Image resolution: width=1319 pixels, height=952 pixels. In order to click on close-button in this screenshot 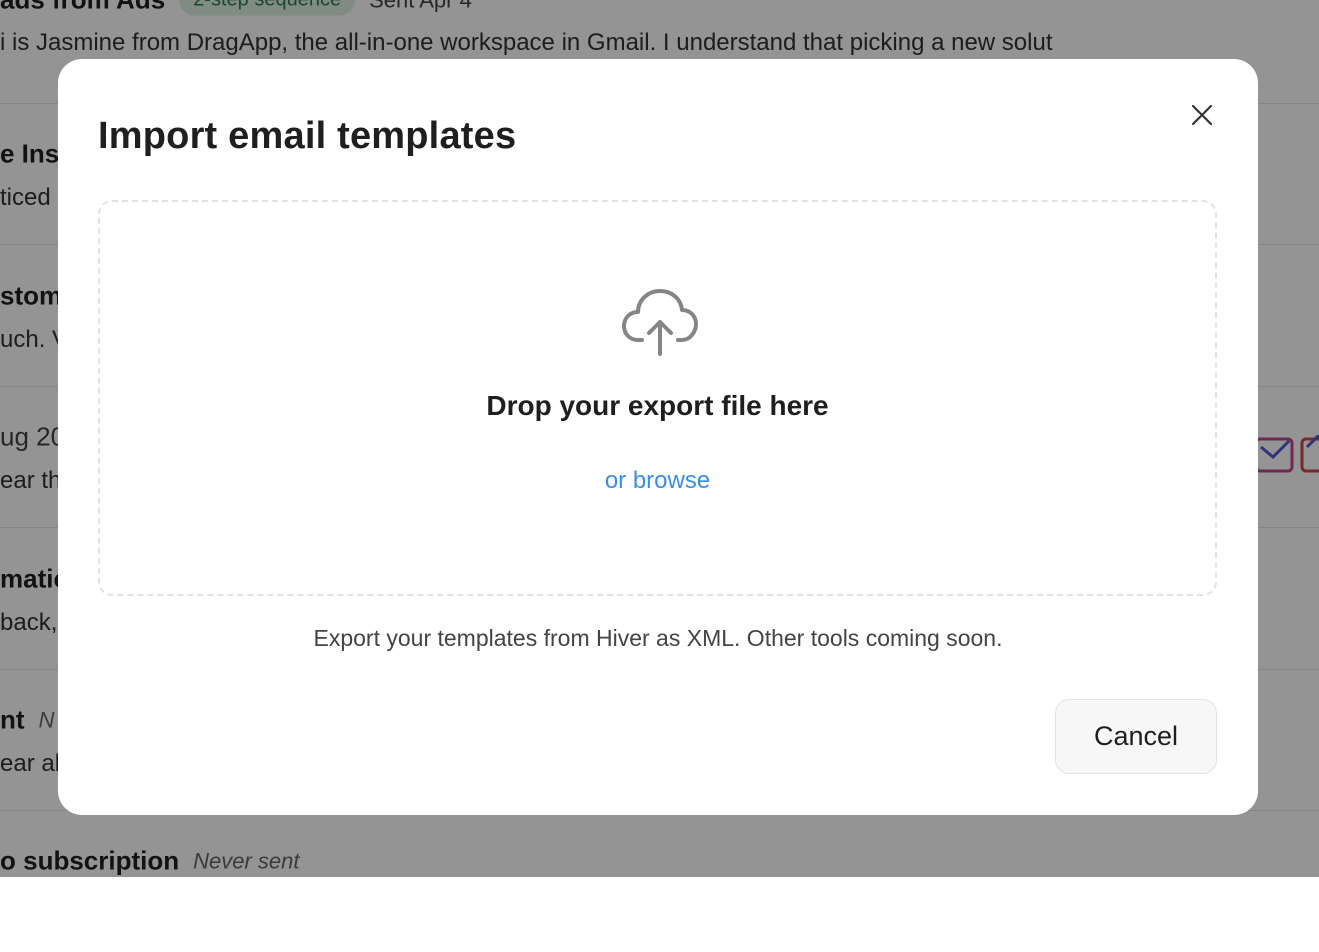, I will do `click(1202, 115)`.